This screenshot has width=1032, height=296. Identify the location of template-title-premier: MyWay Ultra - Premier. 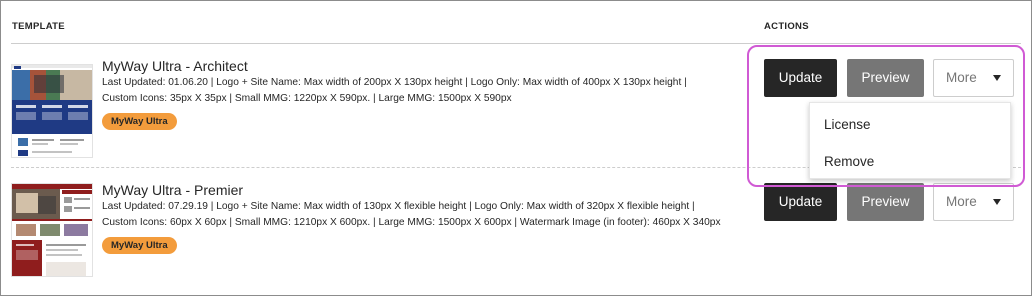
(173, 190).